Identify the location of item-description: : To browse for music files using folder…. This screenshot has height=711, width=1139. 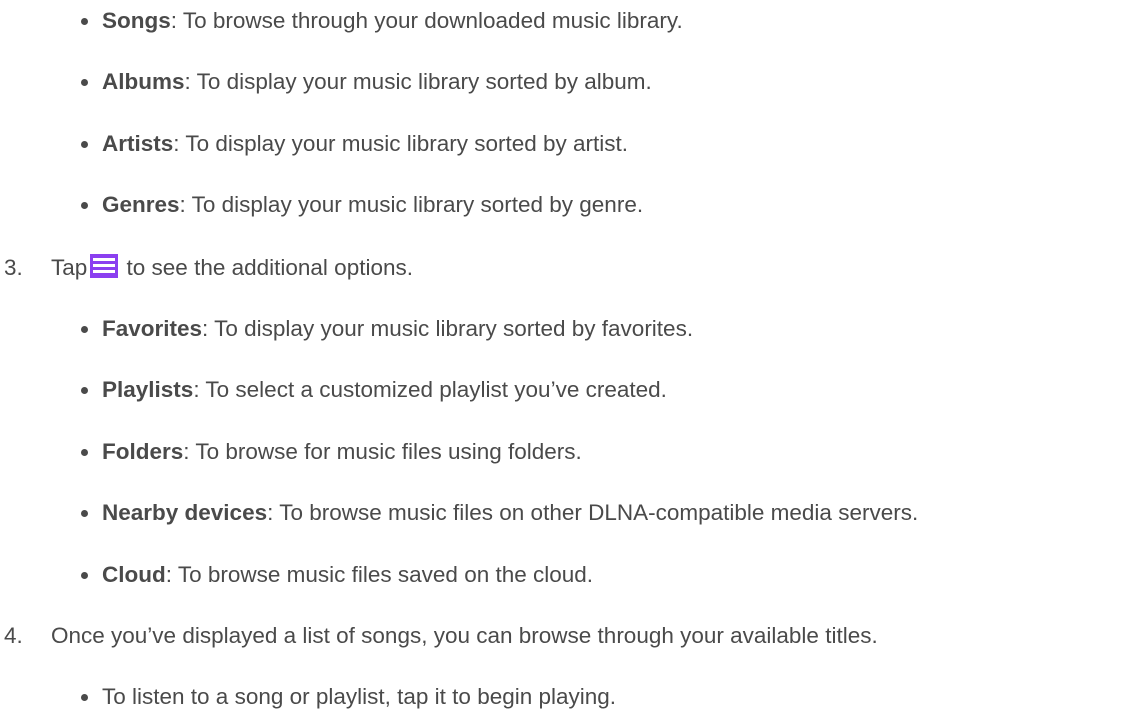
(382, 451).